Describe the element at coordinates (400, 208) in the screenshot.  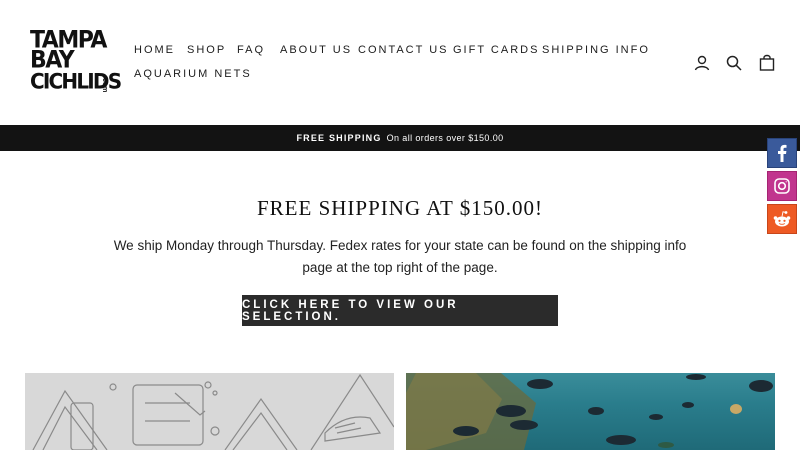
I see `hero-title: FREE SHIPPING AT $150.00!` at that location.